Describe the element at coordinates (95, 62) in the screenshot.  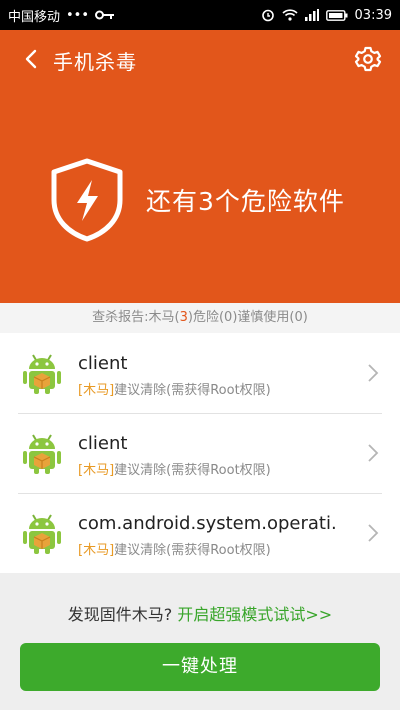
I see `page-title: 手机杀毒` at that location.